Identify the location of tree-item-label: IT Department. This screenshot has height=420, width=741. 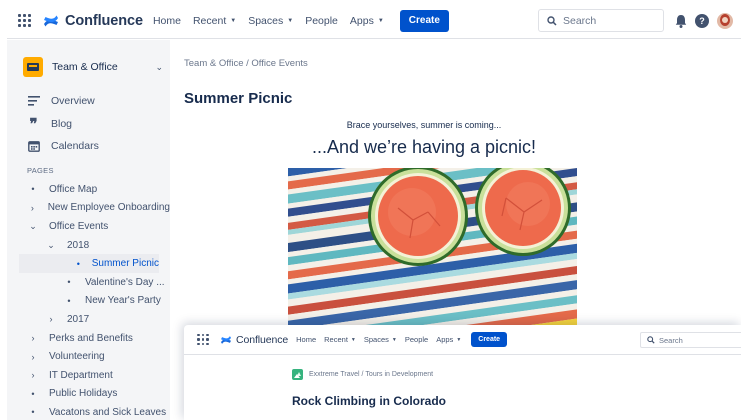
(81, 375).